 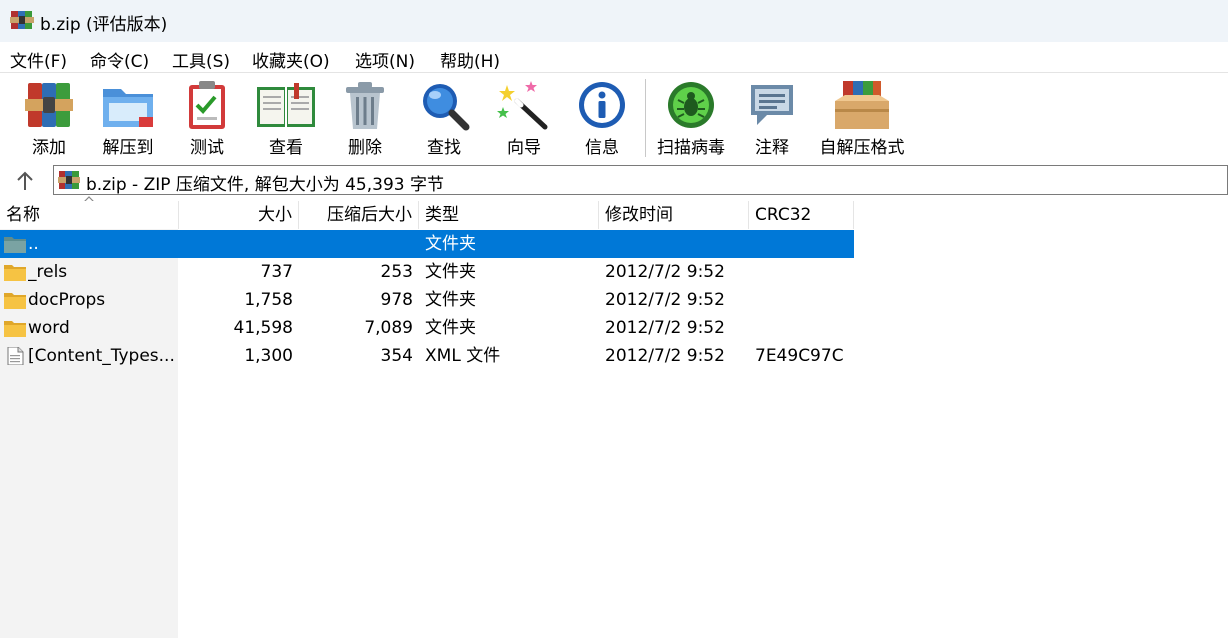 I want to click on menu-options: 选项(N), so click(x=385, y=59).